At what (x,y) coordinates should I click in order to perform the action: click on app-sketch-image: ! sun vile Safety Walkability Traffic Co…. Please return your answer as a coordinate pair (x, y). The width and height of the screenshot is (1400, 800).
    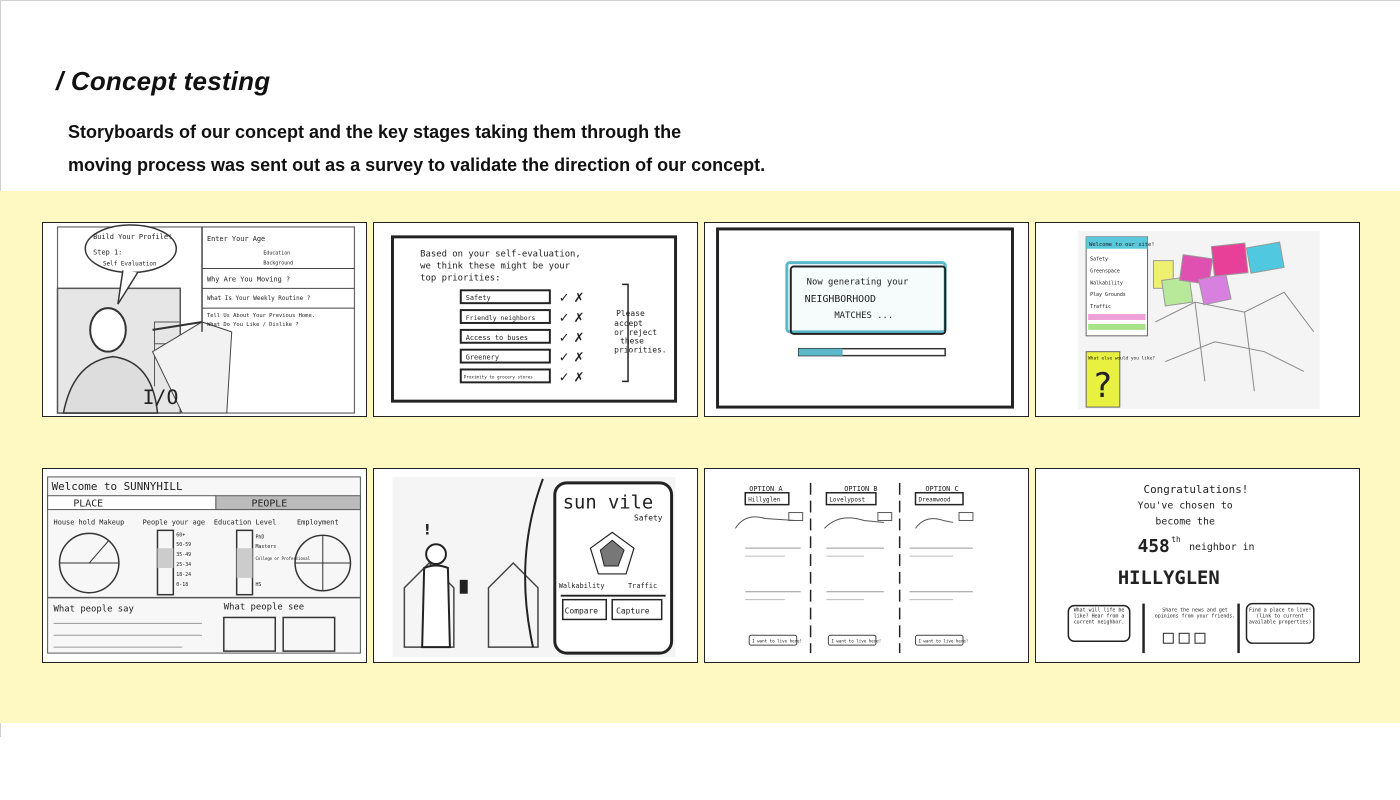
    Looking at the image, I should click on (534, 567).